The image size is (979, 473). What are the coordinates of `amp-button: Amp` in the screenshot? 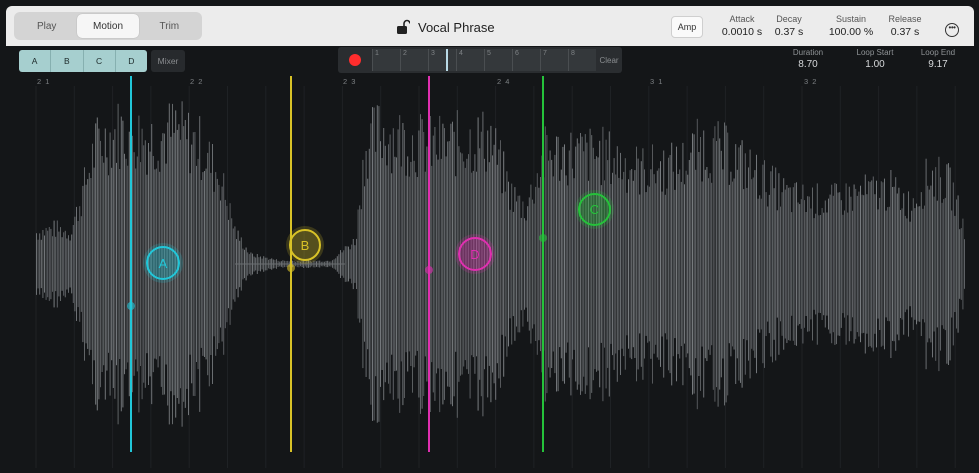 It's located at (687, 27).